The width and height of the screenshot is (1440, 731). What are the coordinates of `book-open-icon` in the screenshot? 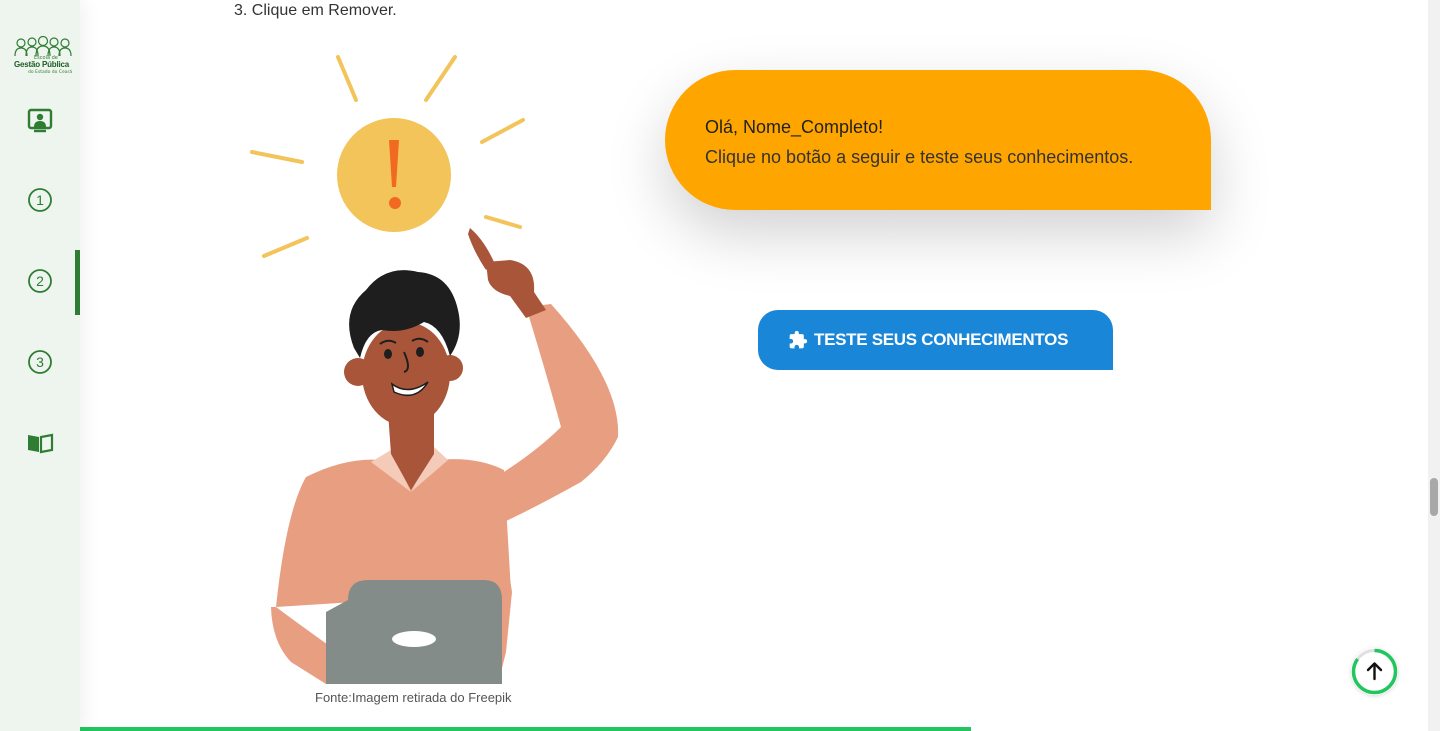 It's located at (41, 443).